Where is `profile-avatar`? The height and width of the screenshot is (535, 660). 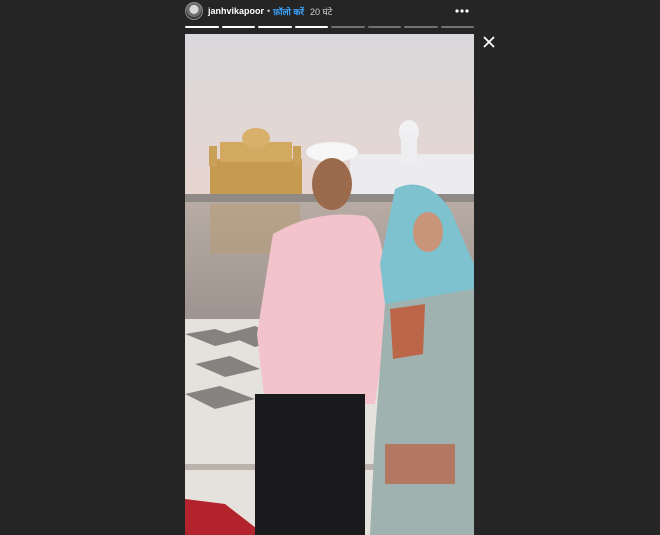 profile-avatar is located at coordinates (194, 11).